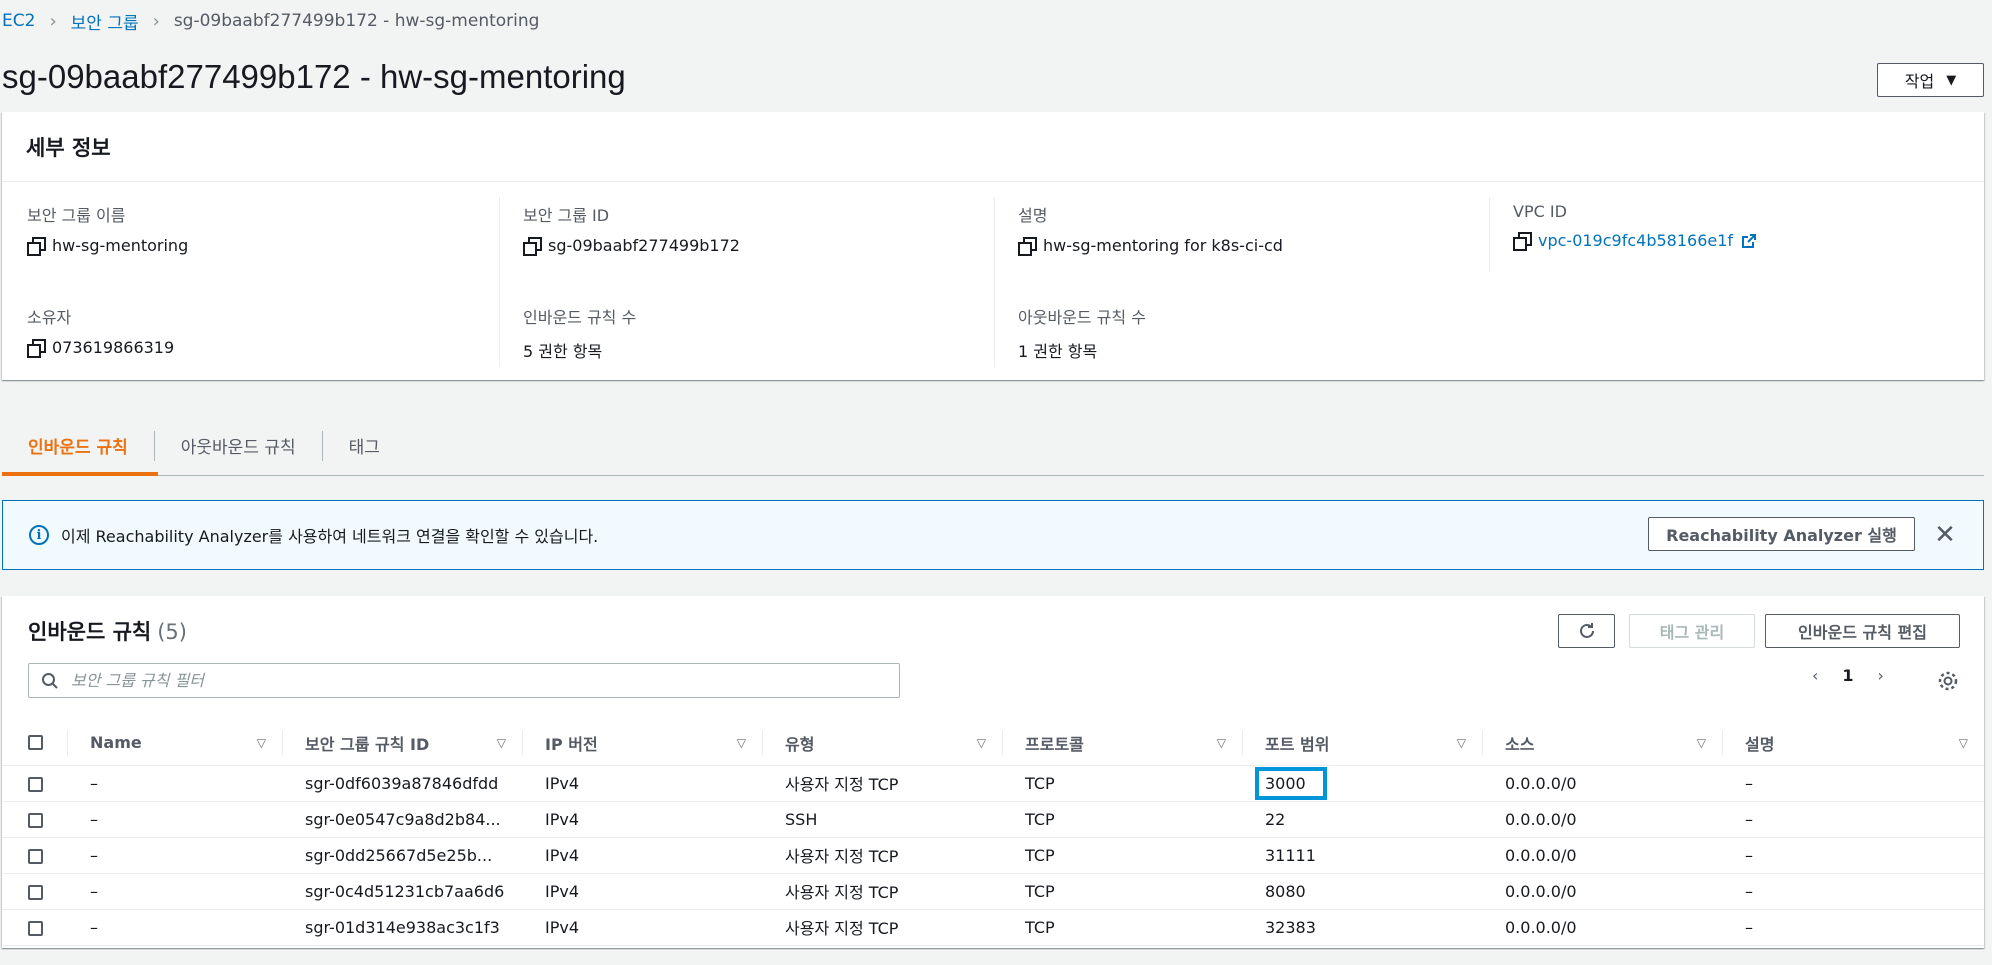 Image resolution: width=1992 pixels, height=965 pixels. What do you see at coordinates (39, 535) in the screenshot?
I see `info-icon: i` at bounding box center [39, 535].